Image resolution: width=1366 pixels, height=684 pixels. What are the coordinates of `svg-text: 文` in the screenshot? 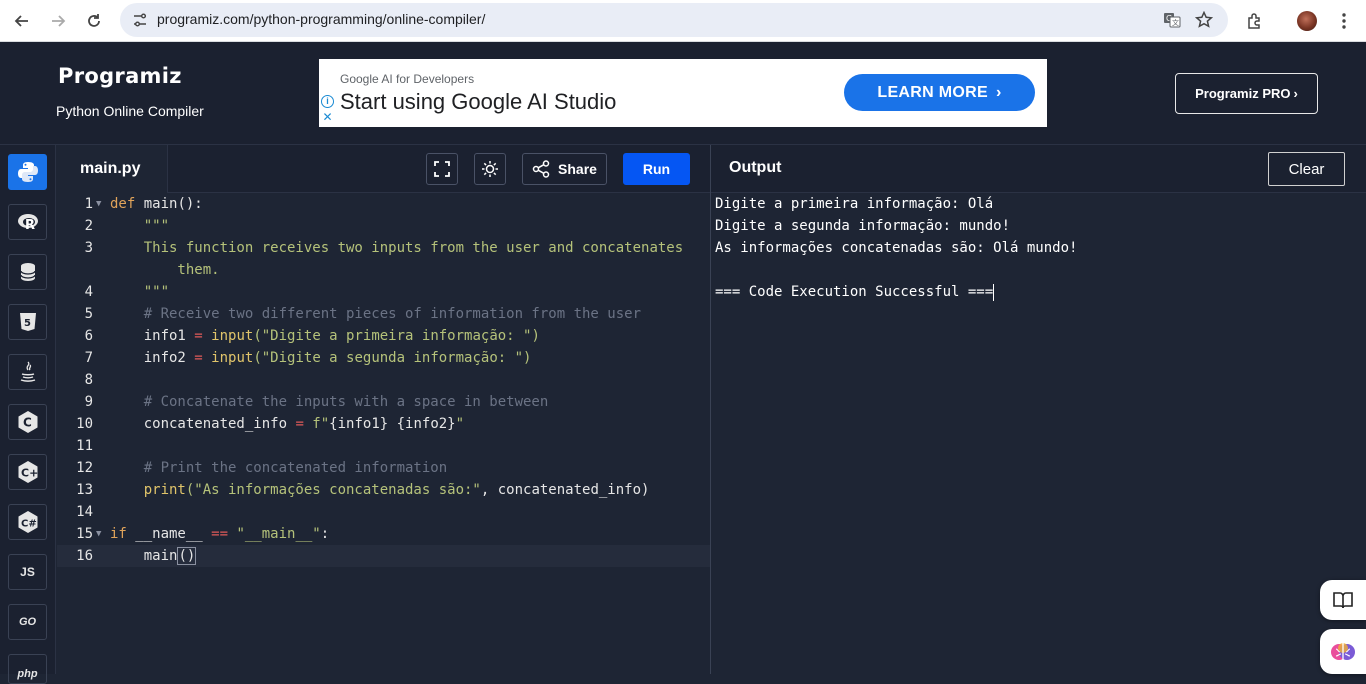 It's located at (1175, 22).